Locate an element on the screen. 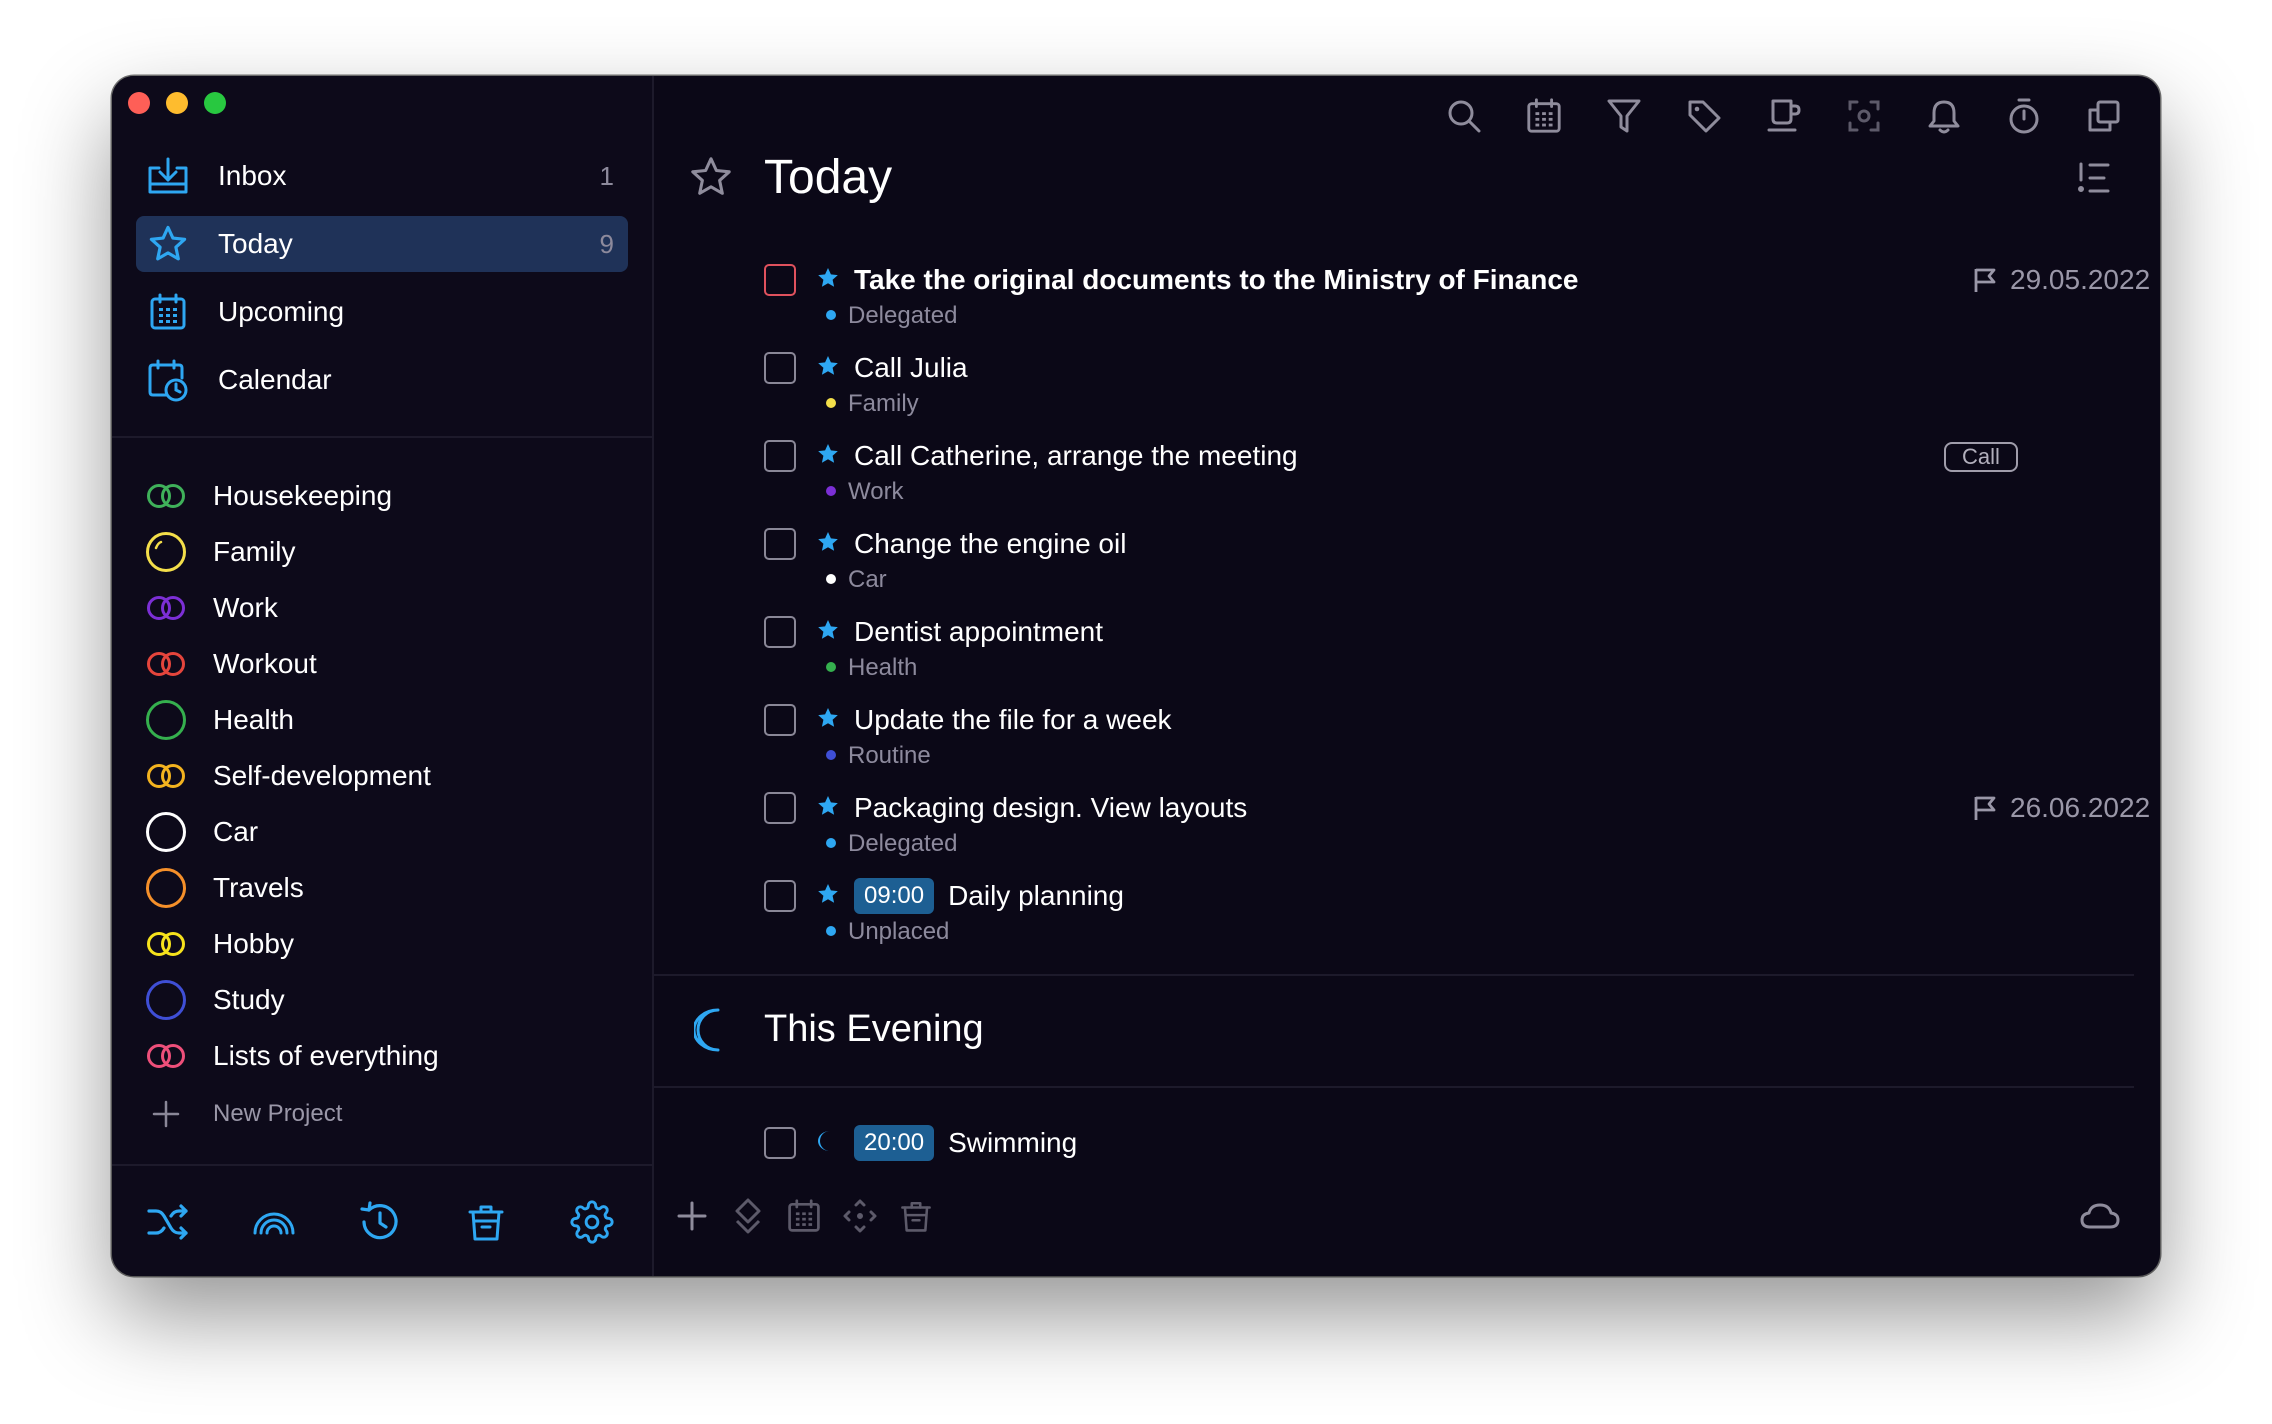  new-project-label: New Project is located at coordinates (278, 1113).